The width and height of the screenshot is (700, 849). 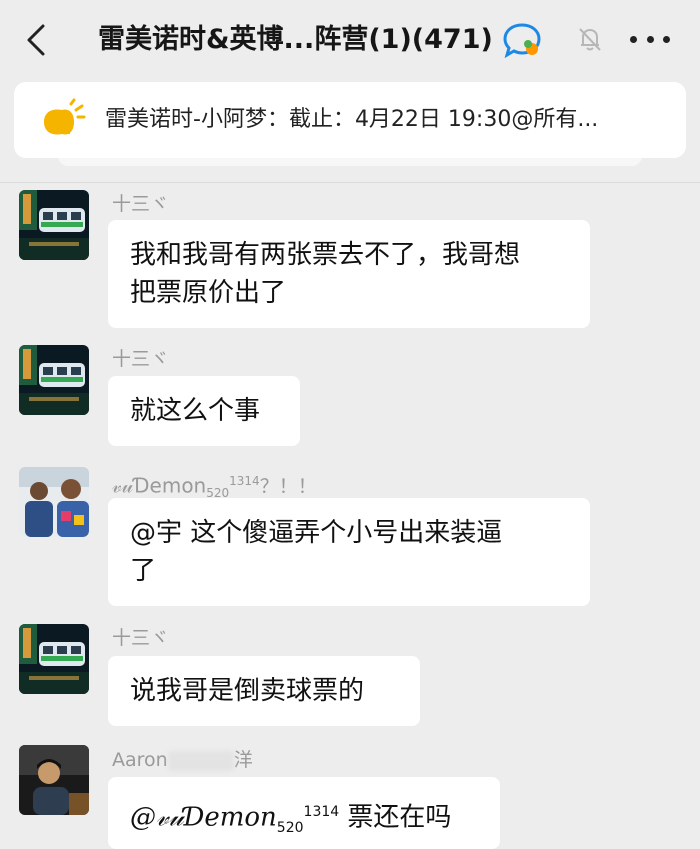 I want to click on message-bubble: 就这么个事, so click(x=204, y=411).